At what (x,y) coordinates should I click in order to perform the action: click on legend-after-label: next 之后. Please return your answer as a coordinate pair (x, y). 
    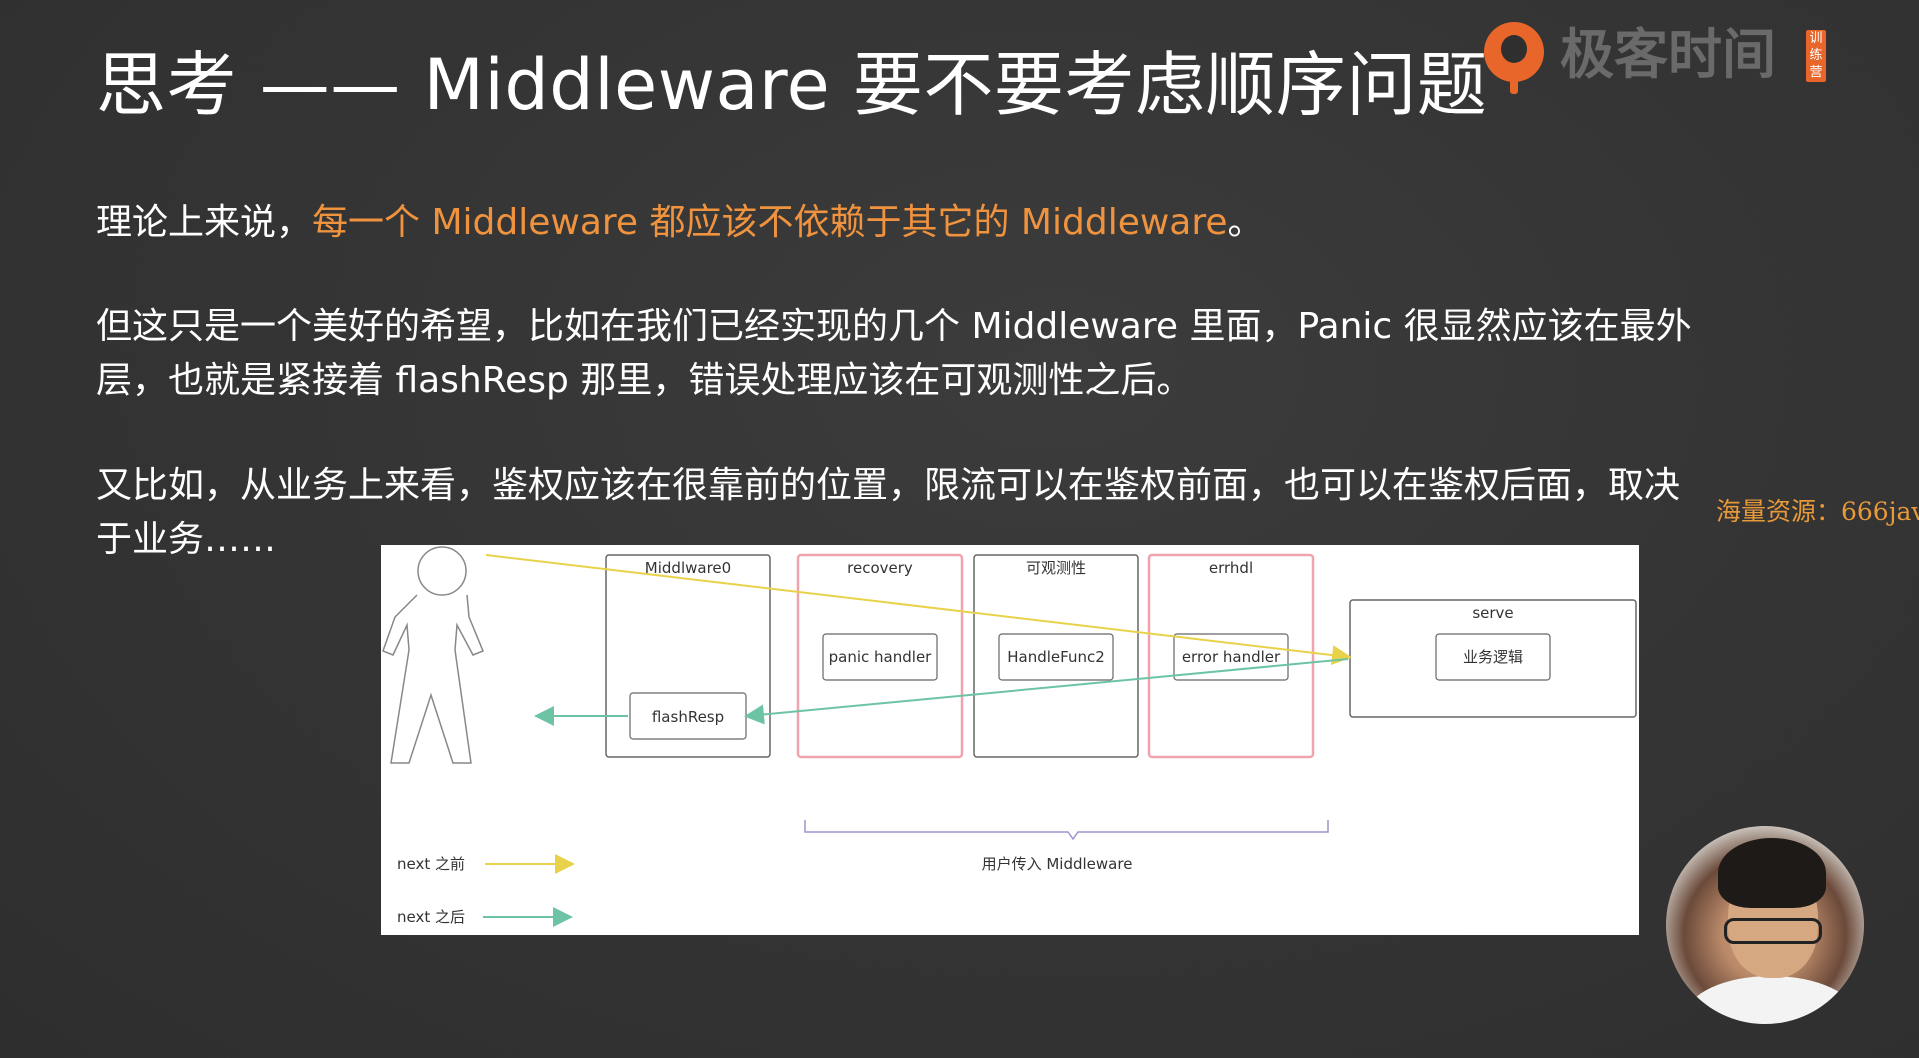
    Looking at the image, I should click on (431, 917).